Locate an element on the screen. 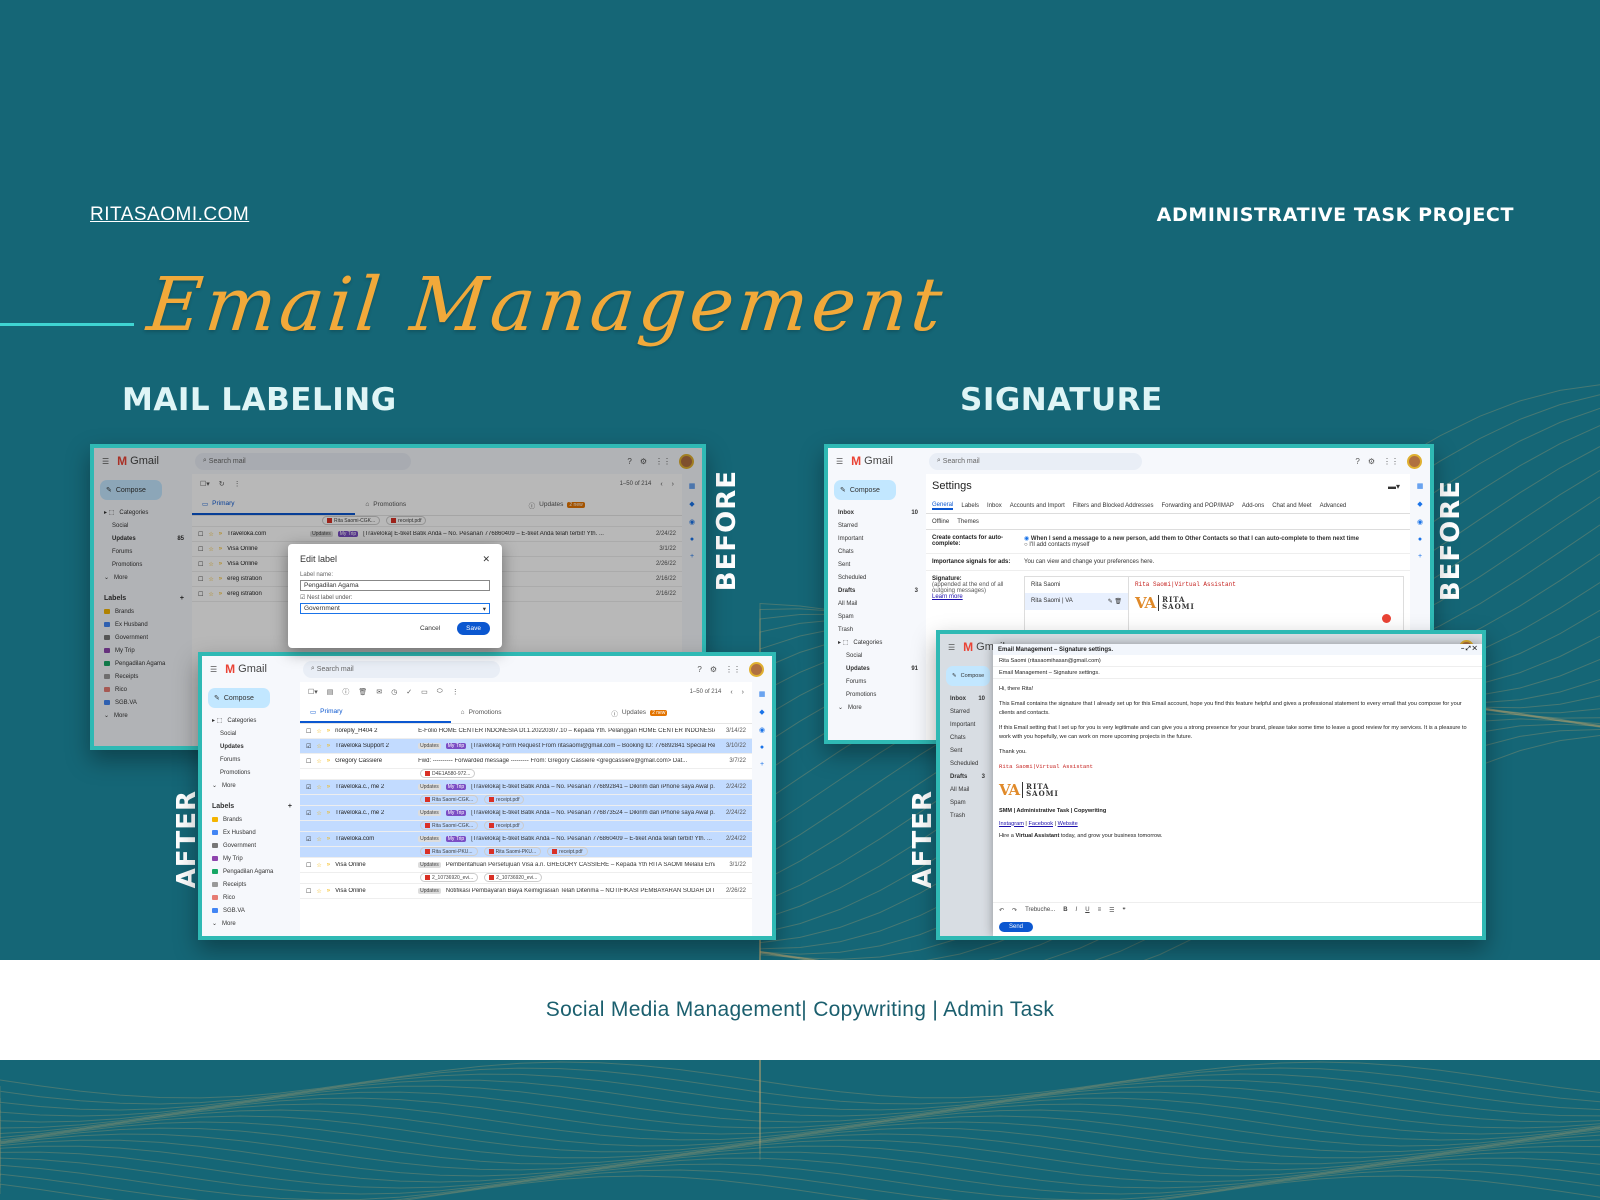 This screenshot has width=1600, height=1200. sidebar-item-promotions: Promotions is located at coordinates (251, 772).